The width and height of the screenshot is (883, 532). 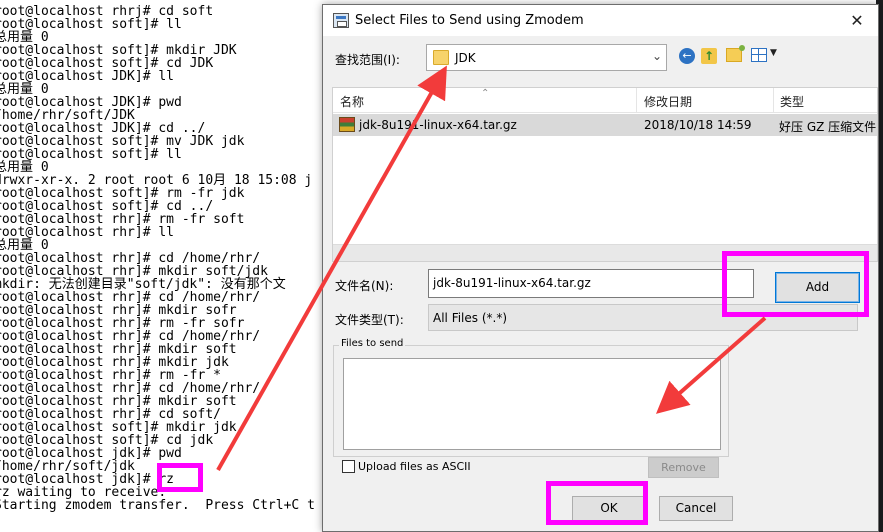 I want to click on column-header-date: 修改日期, so click(x=668, y=101).